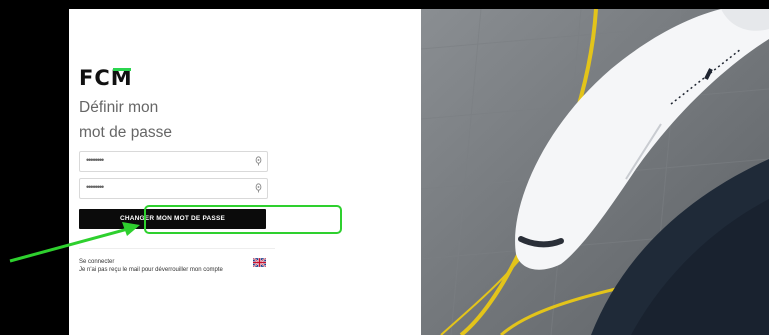 The width and height of the screenshot is (769, 335). What do you see at coordinates (177, 248) in the screenshot?
I see `divider` at bounding box center [177, 248].